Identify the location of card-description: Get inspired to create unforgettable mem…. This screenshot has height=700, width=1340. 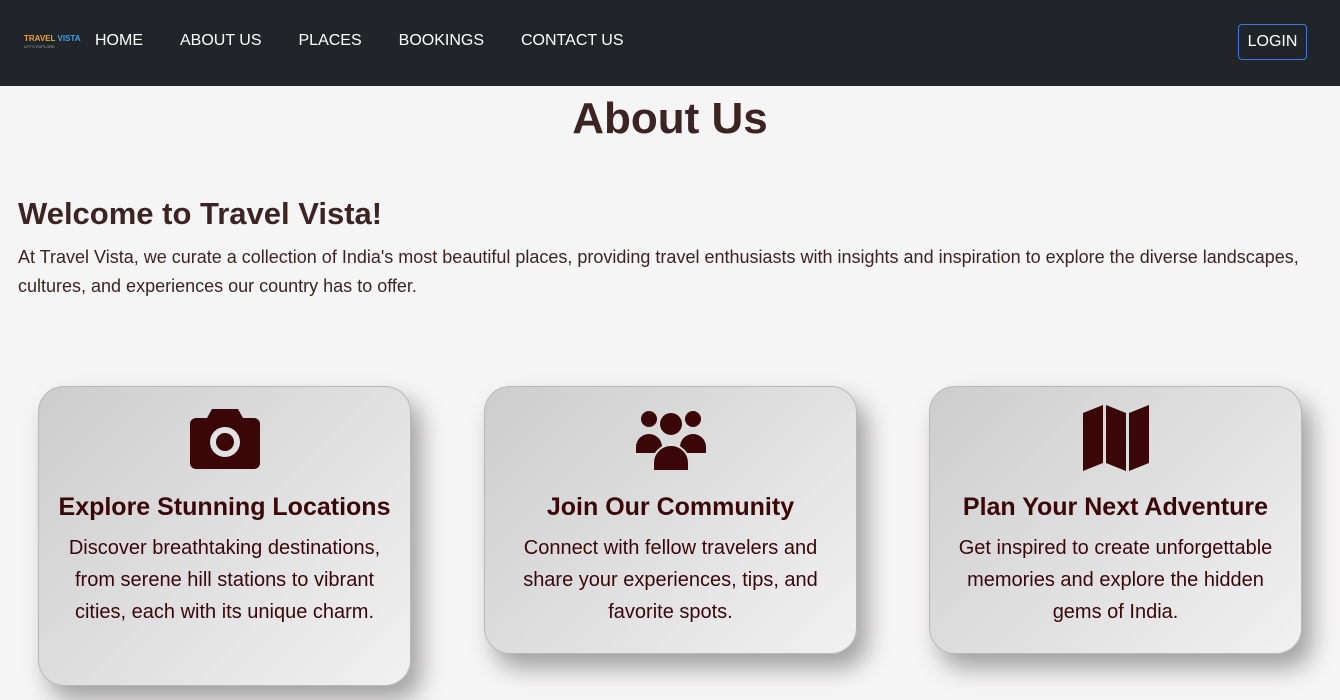
(1115, 580).